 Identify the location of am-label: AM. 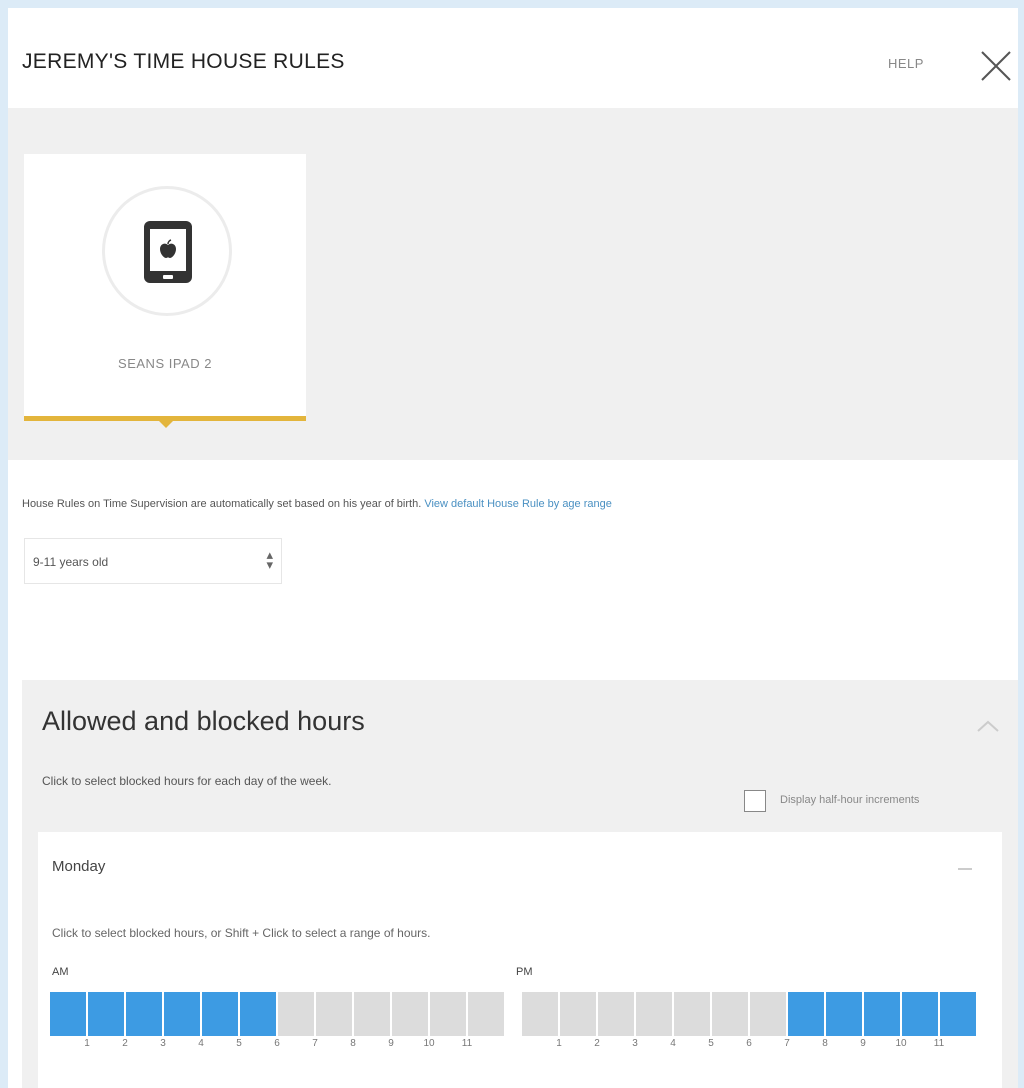
(60, 972).